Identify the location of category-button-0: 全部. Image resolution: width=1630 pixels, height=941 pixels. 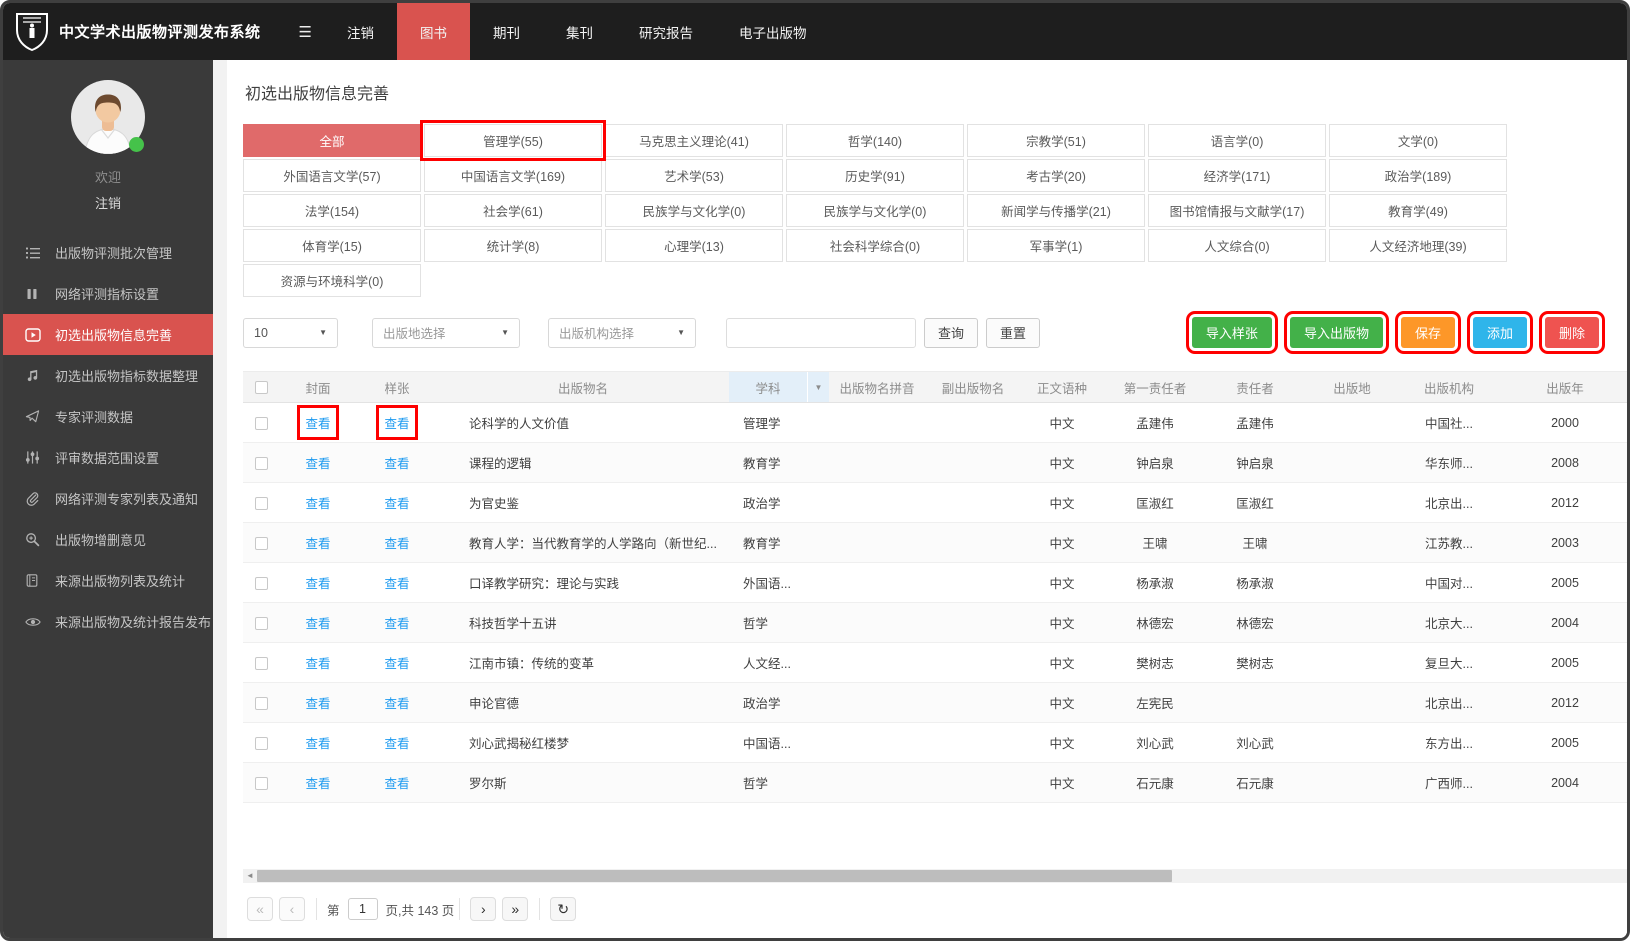
(332, 140).